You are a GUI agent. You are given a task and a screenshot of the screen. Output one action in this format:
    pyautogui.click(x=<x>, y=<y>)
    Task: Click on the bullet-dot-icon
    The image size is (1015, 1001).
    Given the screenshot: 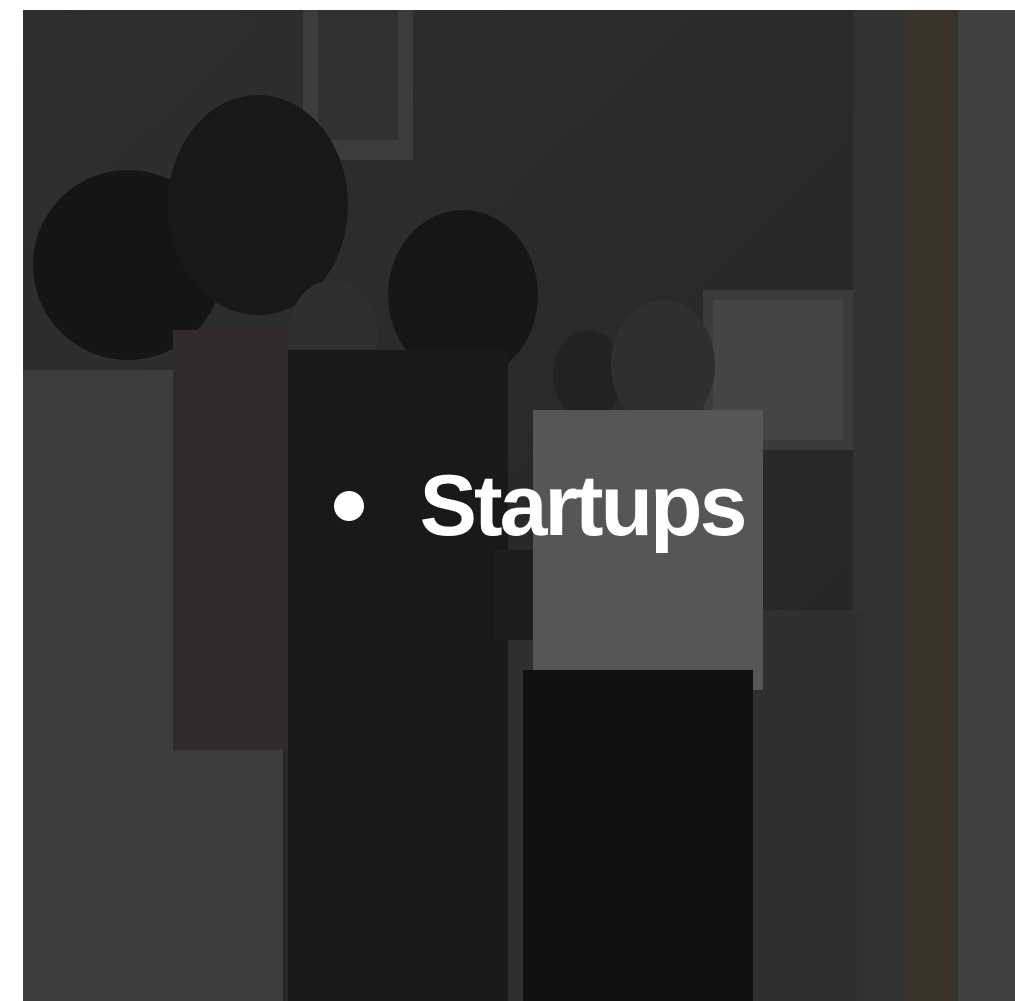 What is the action you would take?
    pyautogui.click(x=348, y=505)
    